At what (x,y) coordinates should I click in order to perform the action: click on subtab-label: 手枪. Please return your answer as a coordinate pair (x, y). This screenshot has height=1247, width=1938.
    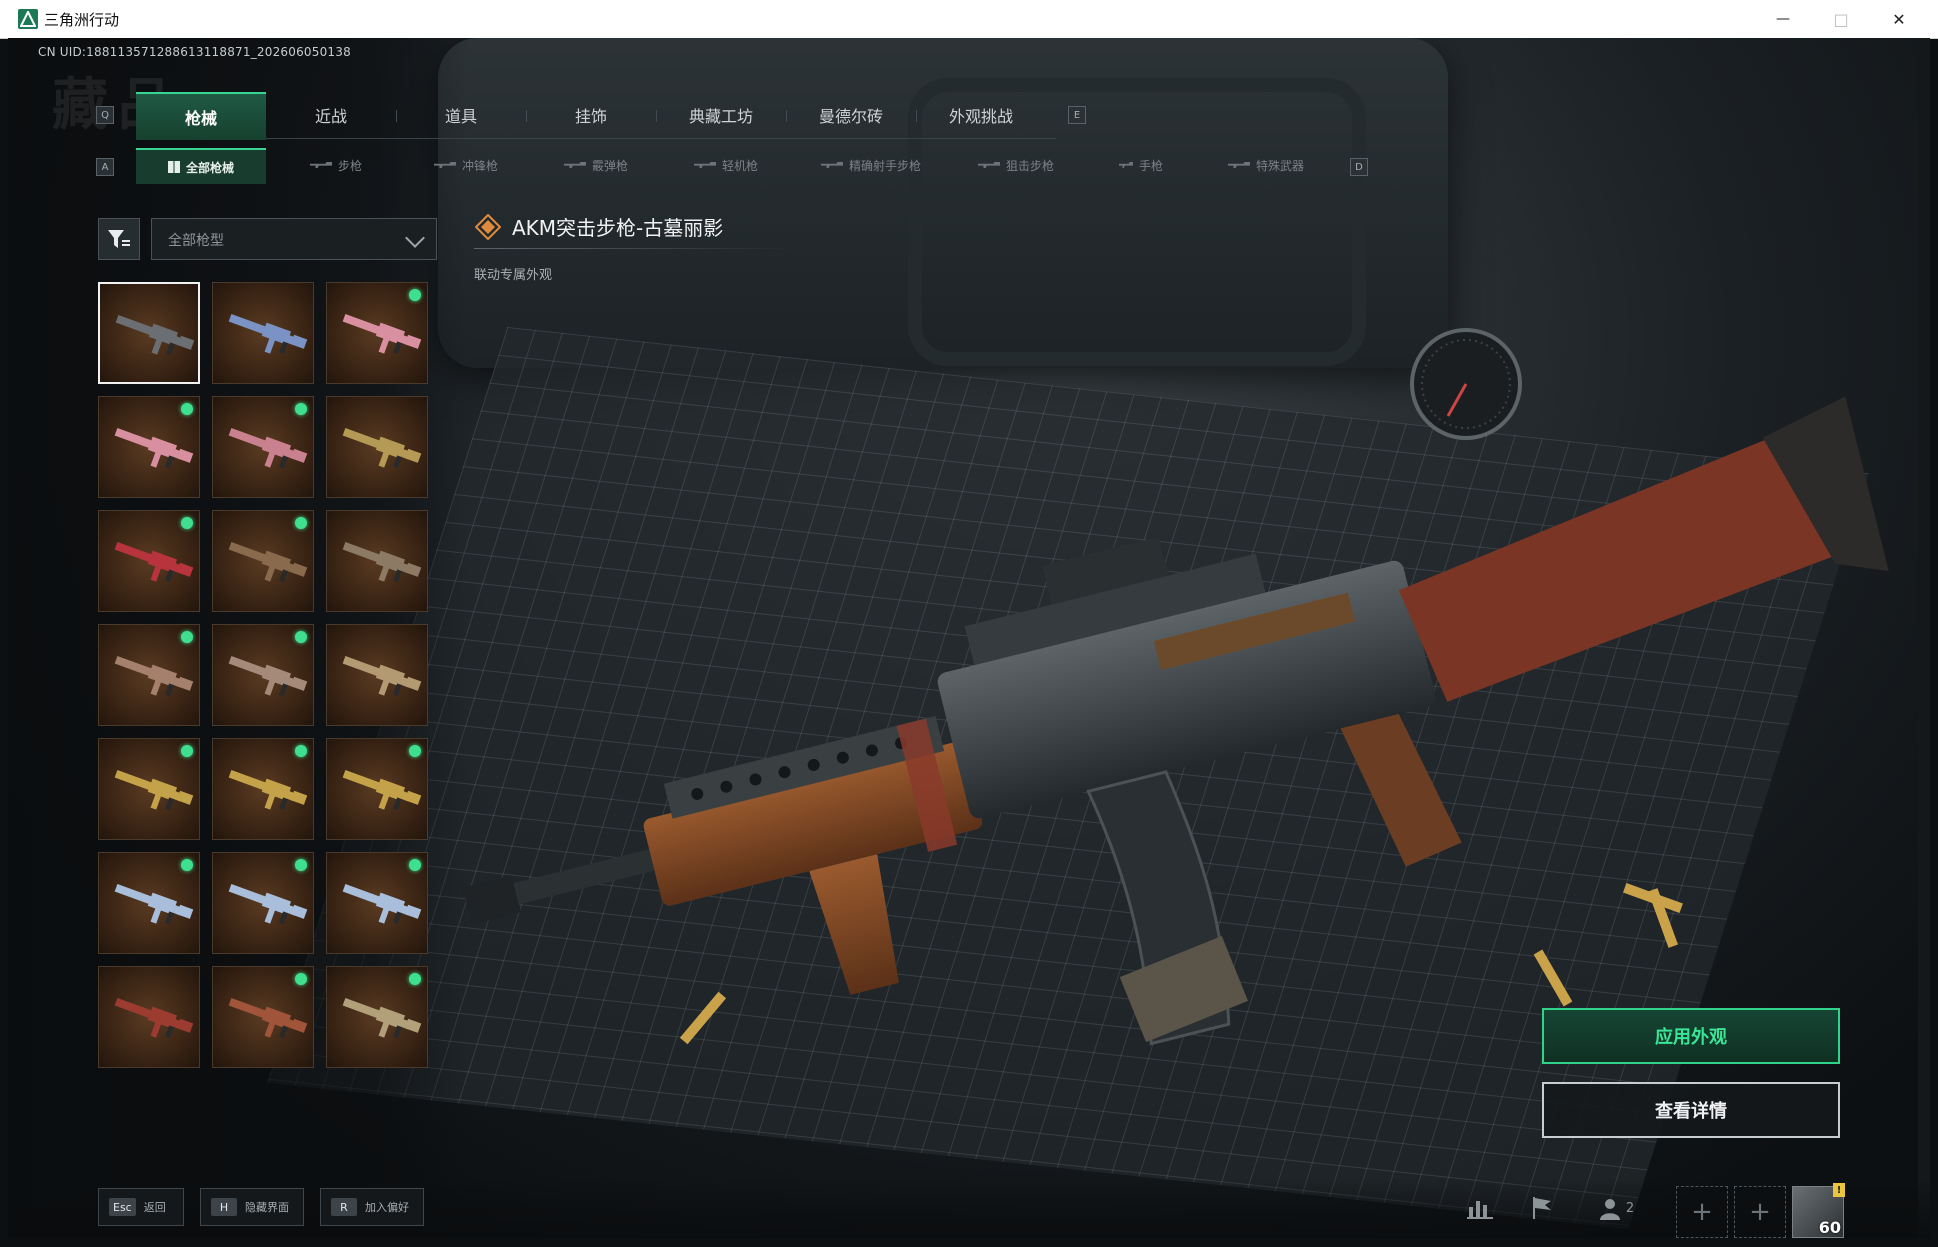
    Looking at the image, I should click on (1150, 165).